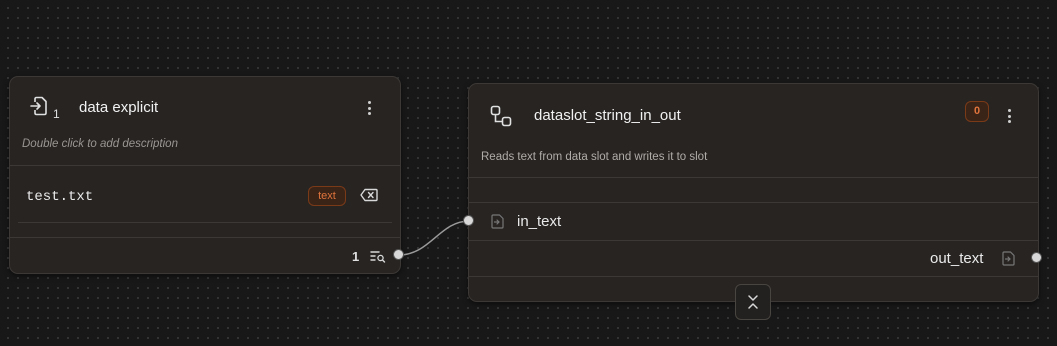  What do you see at coordinates (100, 144) in the screenshot?
I see `node-description: Double click to add description` at bounding box center [100, 144].